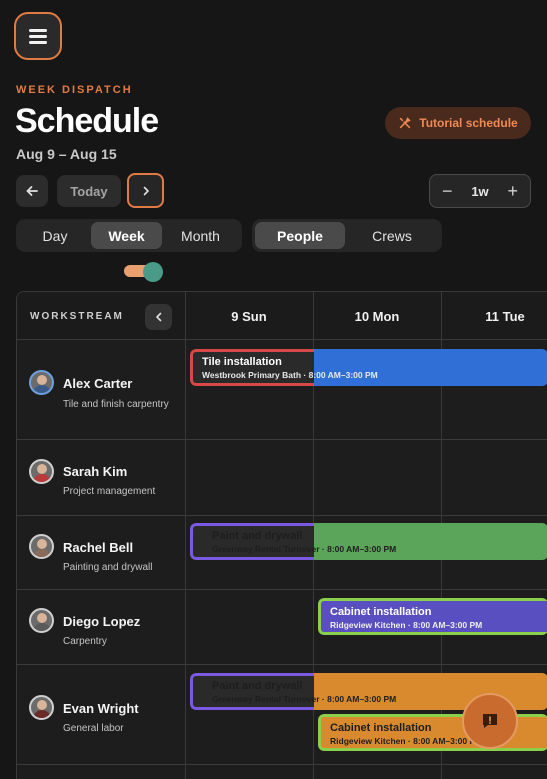 The height and width of the screenshot is (779, 547). What do you see at coordinates (101, 708) in the screenshot?
I see `person-name: Evan Wright` at bounding box center [101, 708].